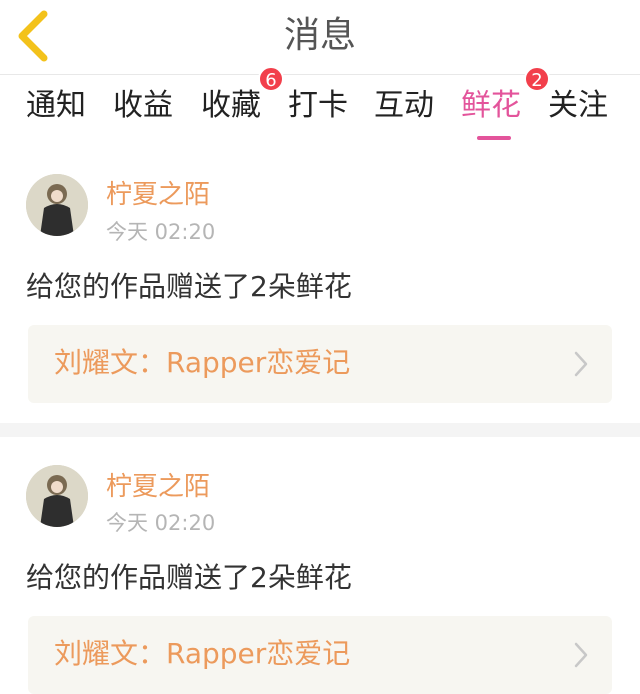 Image resolution: width=640 pixels, height=694 pixels. I want to click on tab-bar: 通知 收益 收藏 6 打卡 互动 鲜花 2 关注, so click(320, 108).